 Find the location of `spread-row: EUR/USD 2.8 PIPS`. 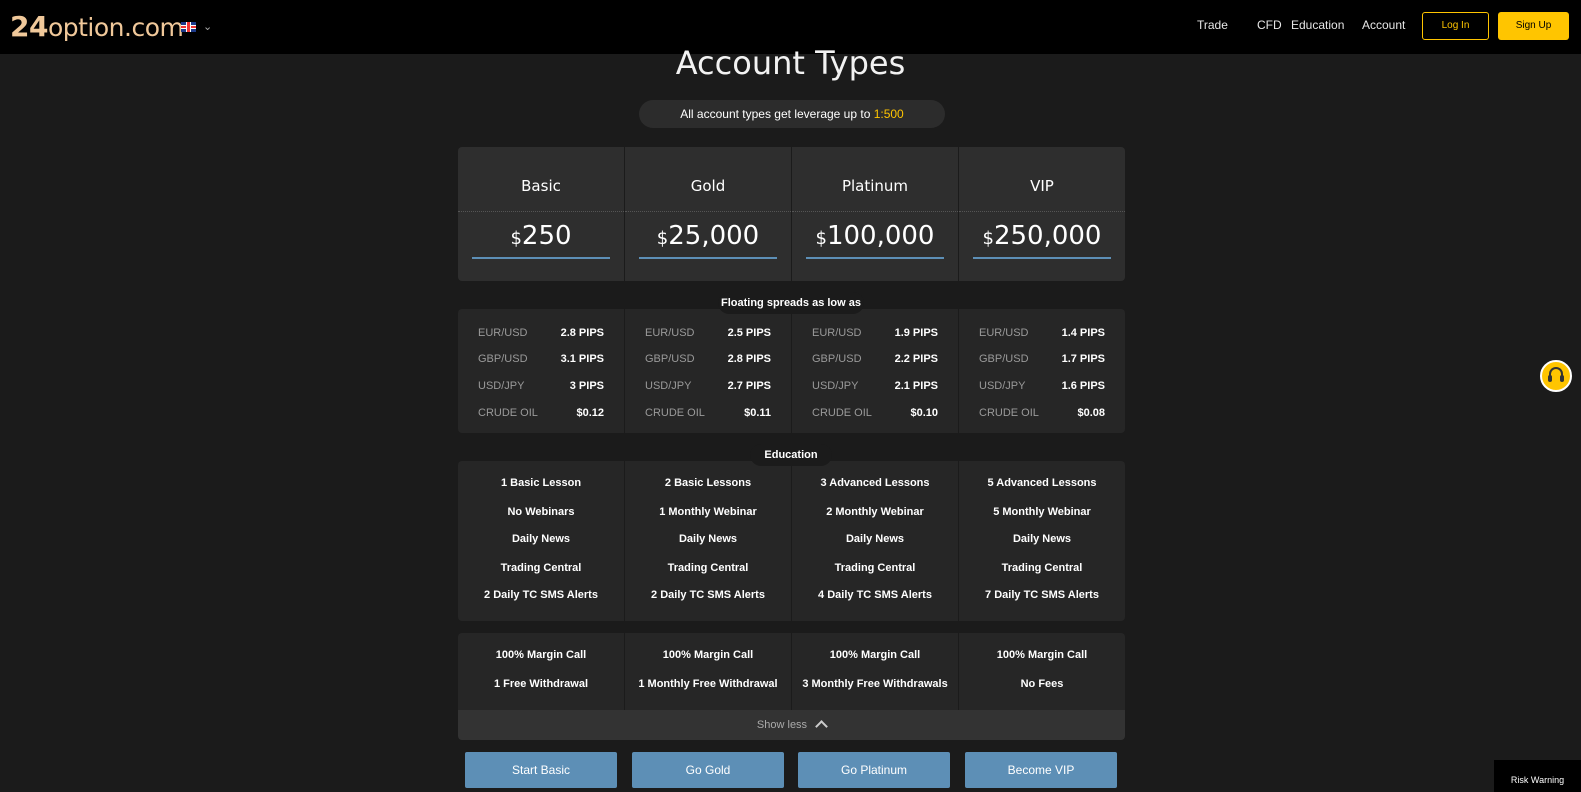

spread-row: EUR/USD 2.8 PIPS is located at coordinates (541, 335).